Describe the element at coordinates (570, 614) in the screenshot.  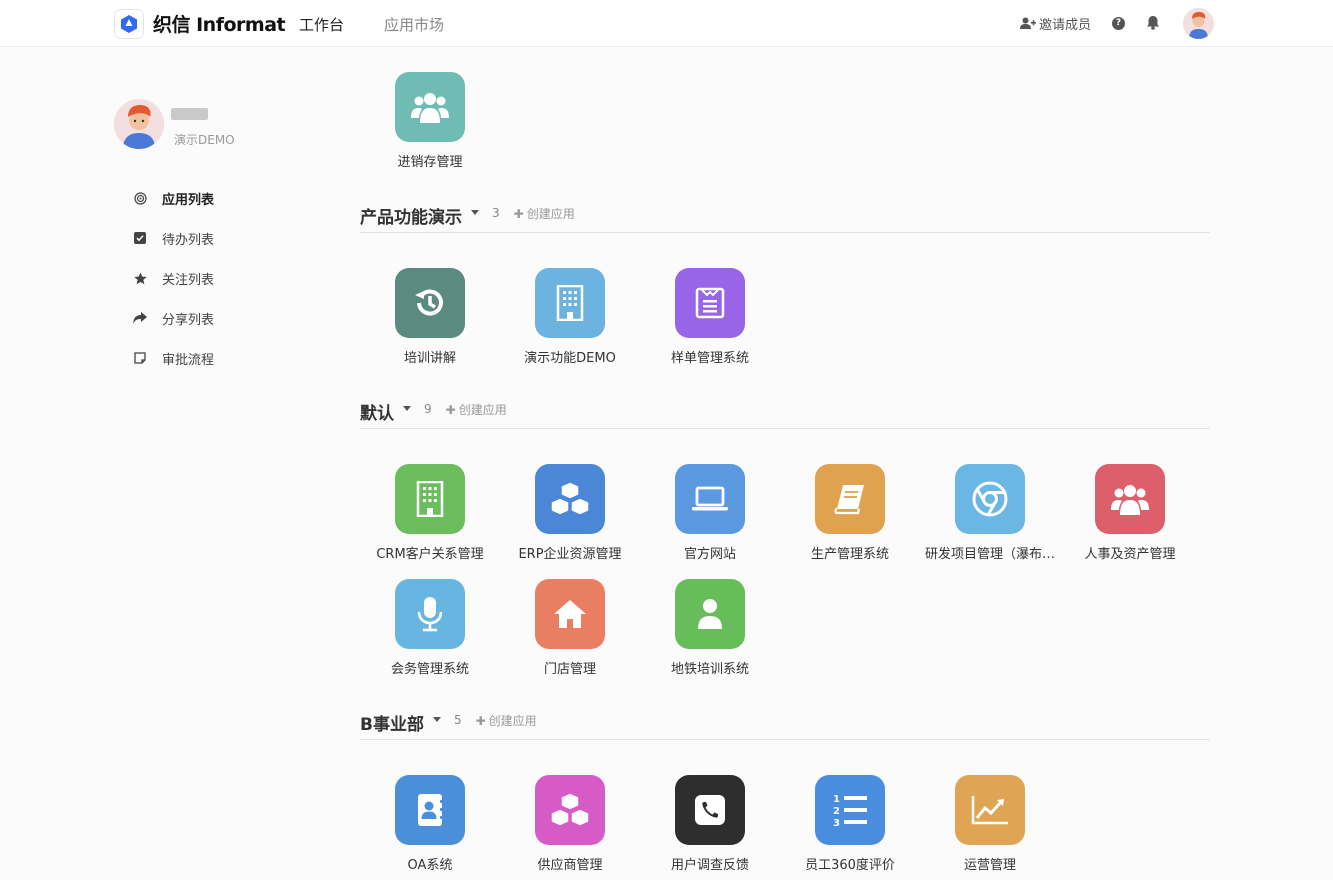
I see `home-icon` at that location.